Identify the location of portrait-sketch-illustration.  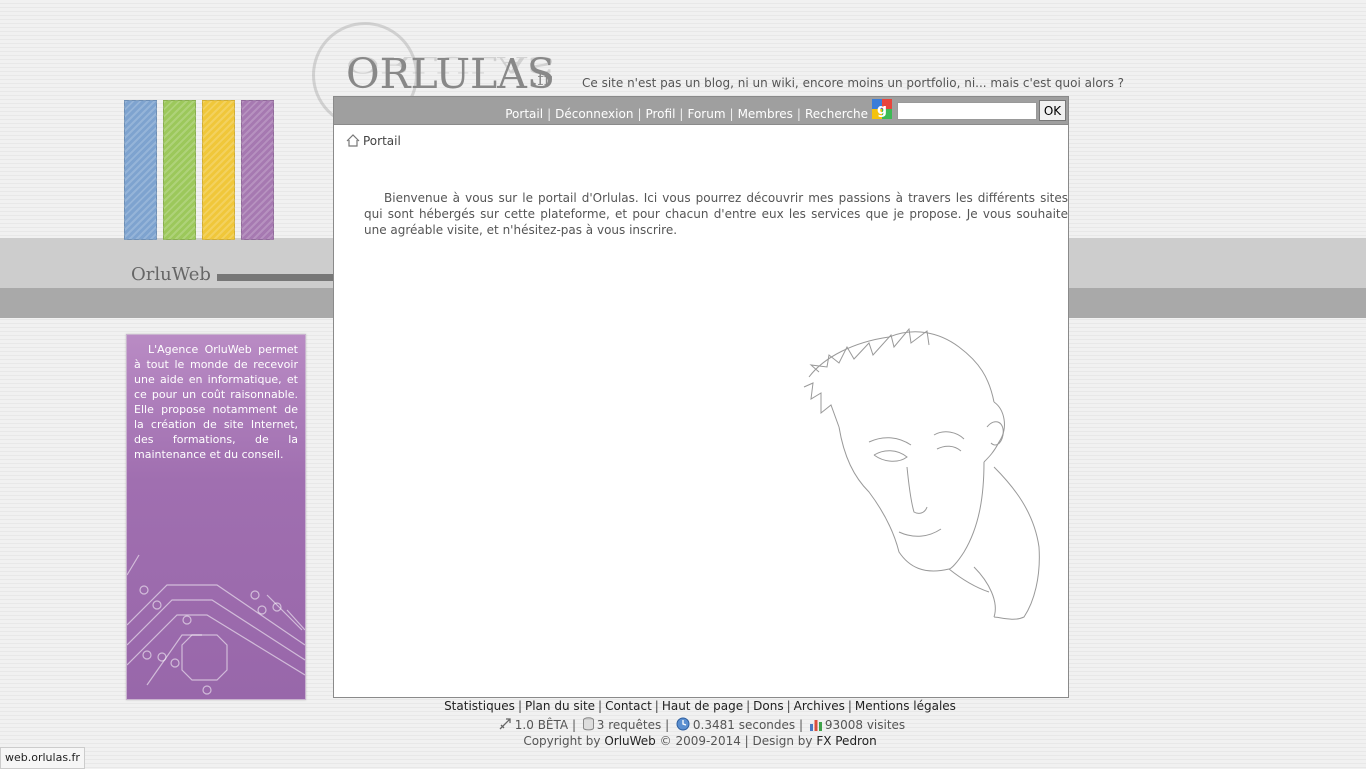
(921, 473).